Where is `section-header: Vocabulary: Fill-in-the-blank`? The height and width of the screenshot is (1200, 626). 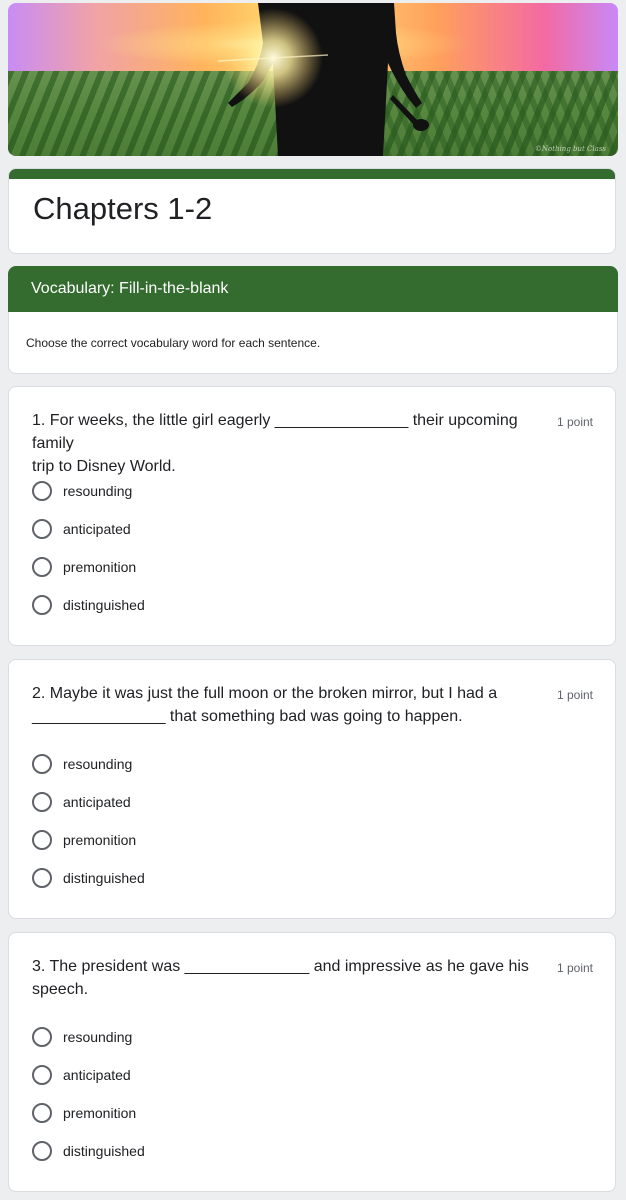
section-header: Vocabulary: Fill-in-the-blank is located at coordinates (313, 289).